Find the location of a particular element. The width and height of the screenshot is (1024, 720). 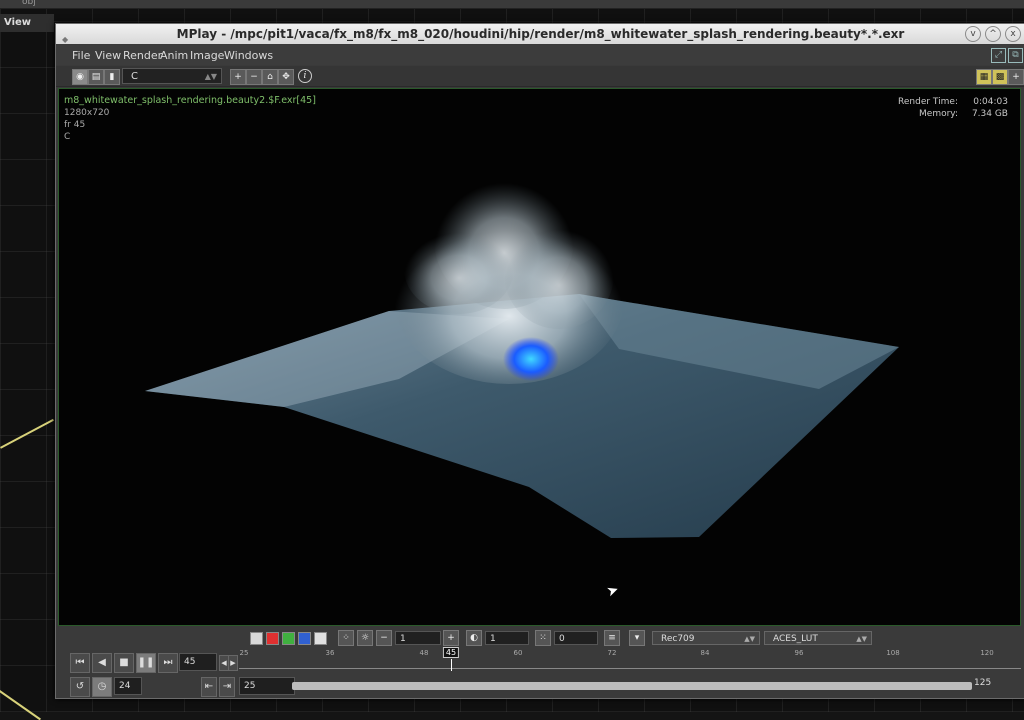

channel-select-value: C is located at coordinates (134, 76).